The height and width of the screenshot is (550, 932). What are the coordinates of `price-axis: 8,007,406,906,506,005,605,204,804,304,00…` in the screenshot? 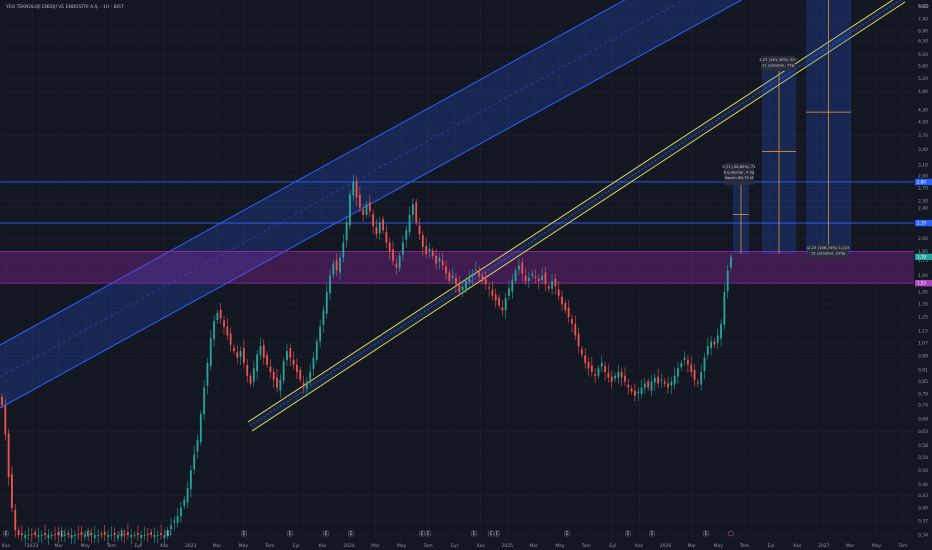 It's located at (923, 271).